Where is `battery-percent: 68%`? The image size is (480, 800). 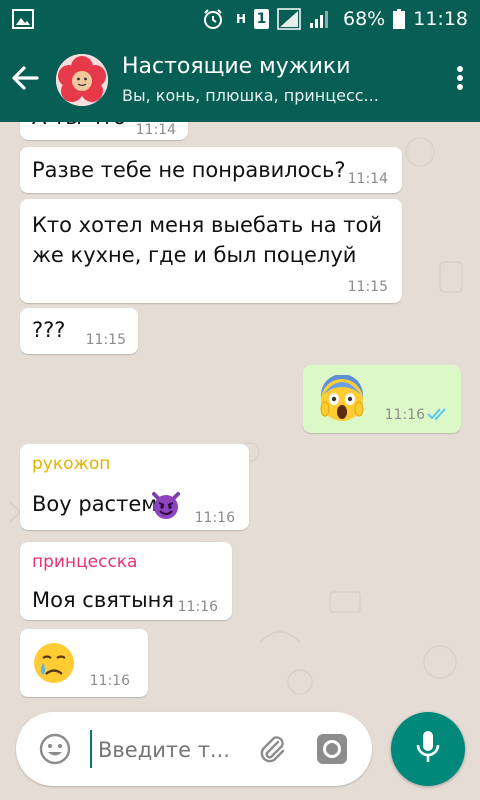 battery-percent: 68% is located at coordinates (364, 19).